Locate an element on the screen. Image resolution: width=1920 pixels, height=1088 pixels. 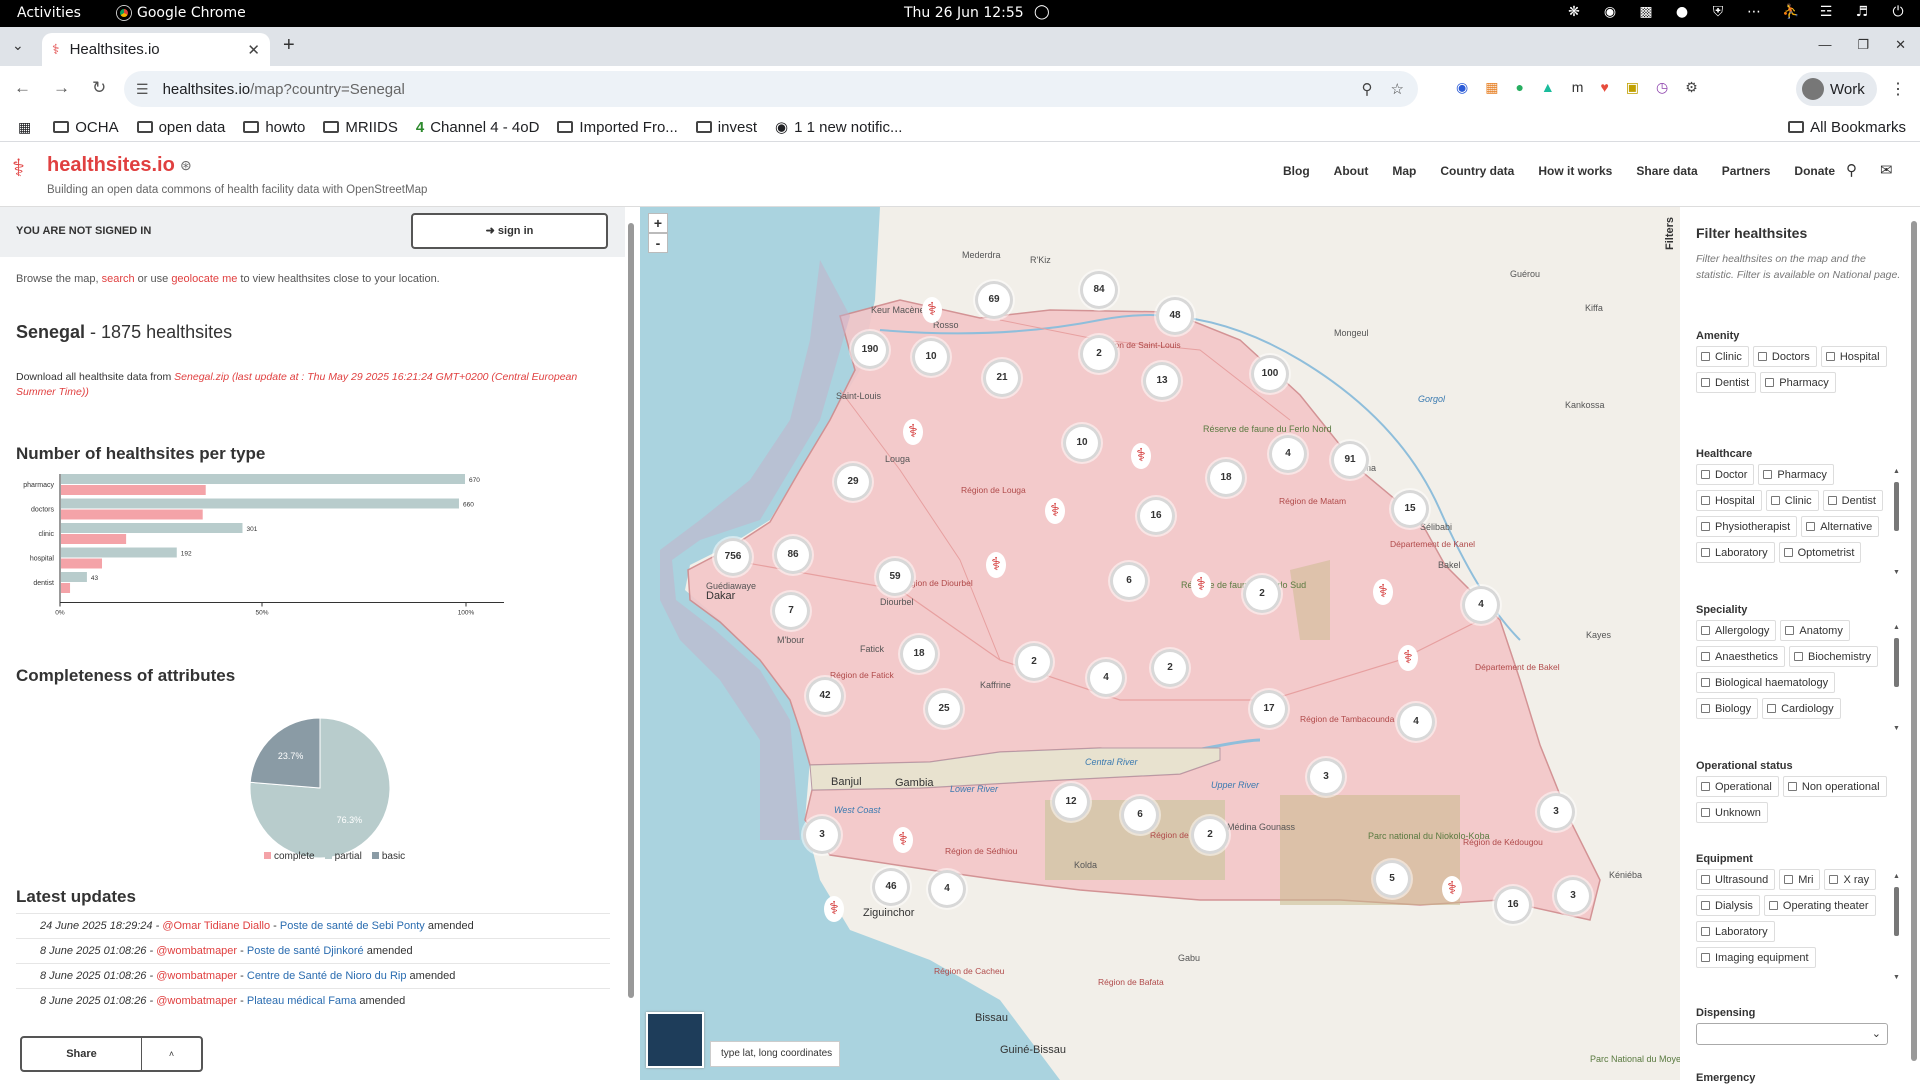
grammarly-icon: ◉ is located at coordinates (1610, 12).